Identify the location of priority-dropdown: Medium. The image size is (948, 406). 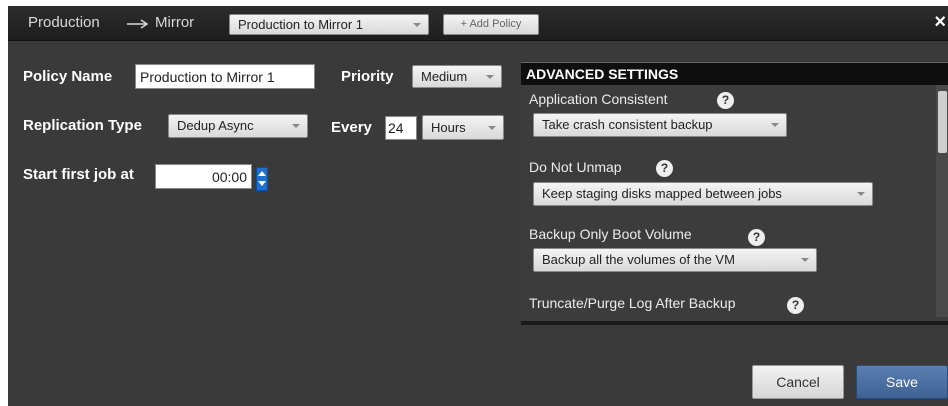
(457, 76).